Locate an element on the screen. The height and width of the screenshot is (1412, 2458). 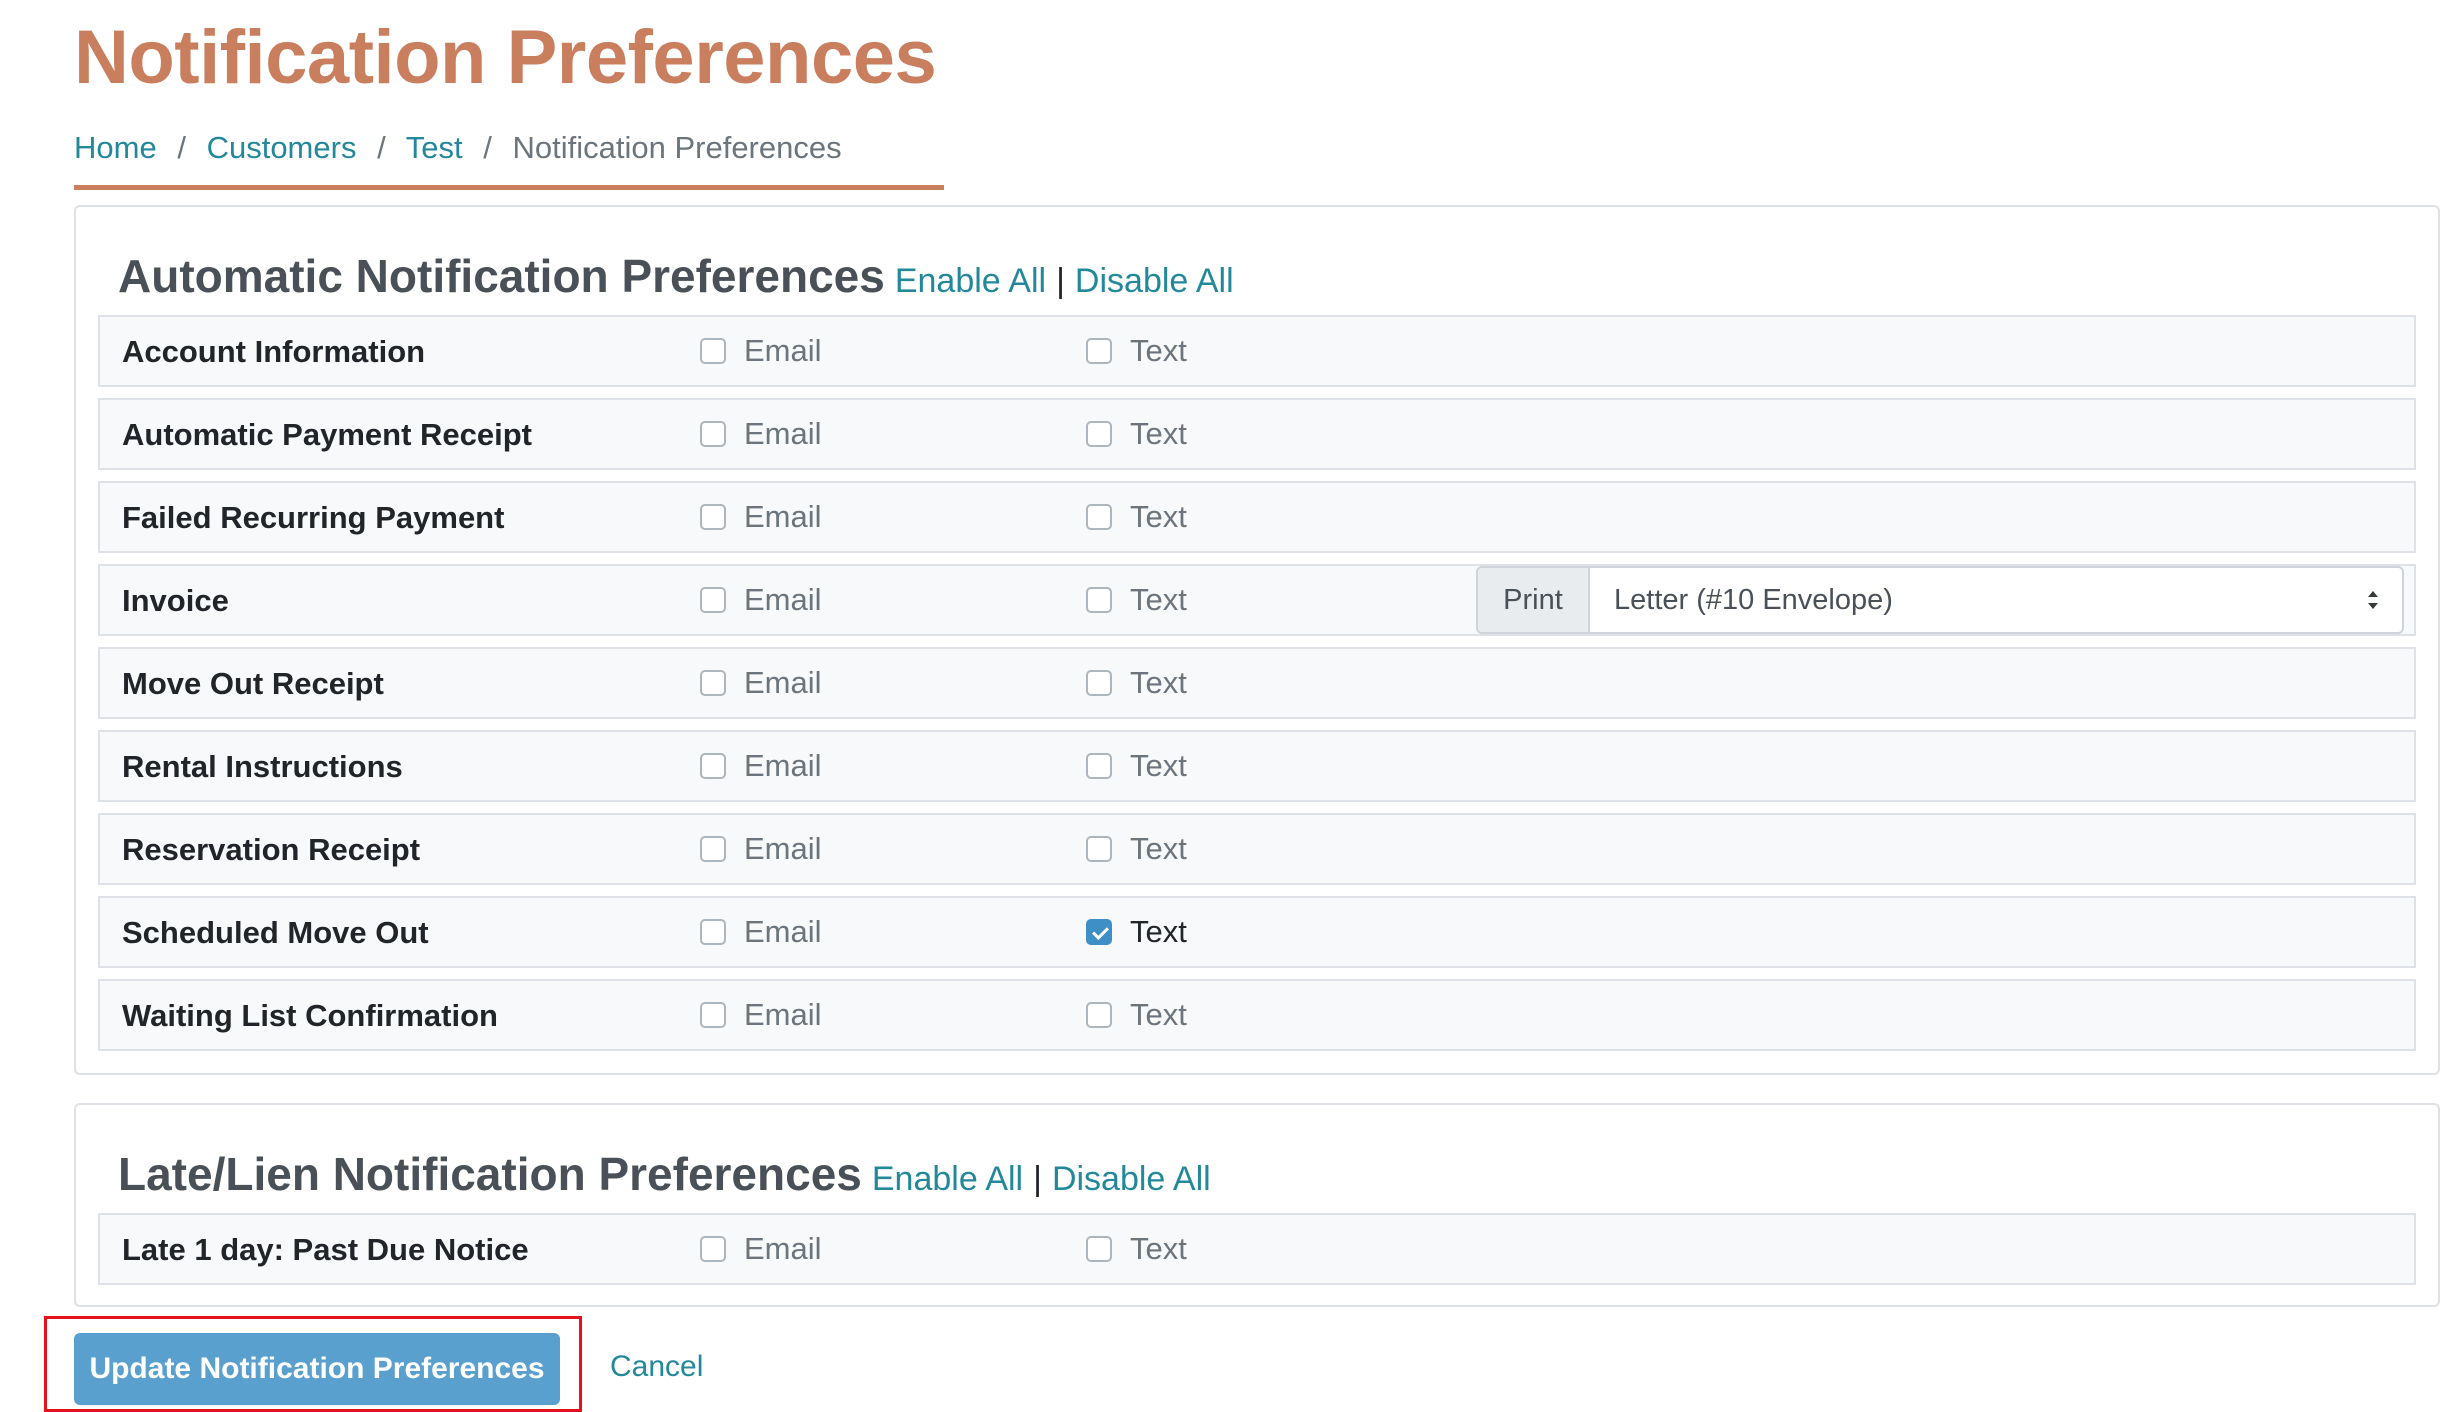
preference-row-rental-instructions: Rental Instructions Email Text is located at coordinates (1257, 766).